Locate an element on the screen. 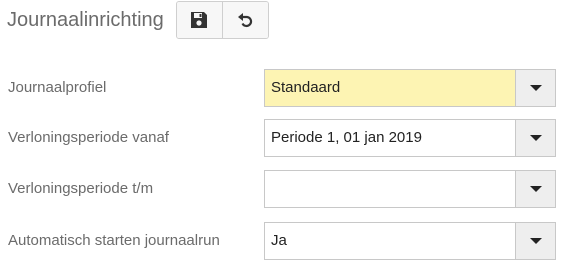 Image resolution: width=565 pixels, height=268 pixels. field-label: Verloningsperiode t/m is located at coordinates (81, 188).